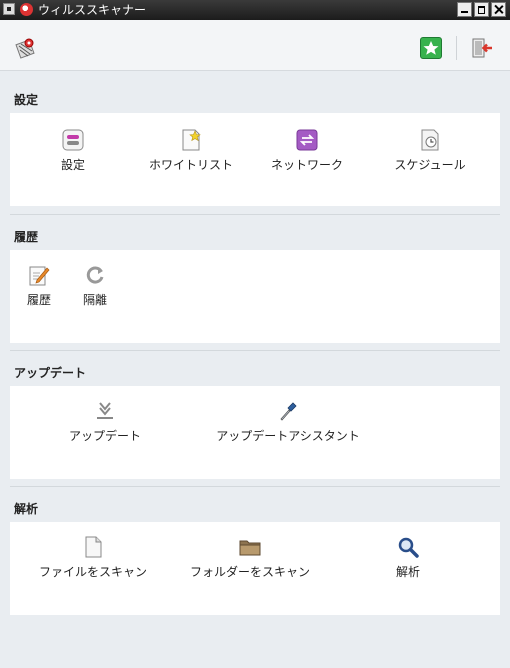 The height and width of the screenshot is (668, 510). I want to click on tile-history-label: 履歴, so click(38, 300).